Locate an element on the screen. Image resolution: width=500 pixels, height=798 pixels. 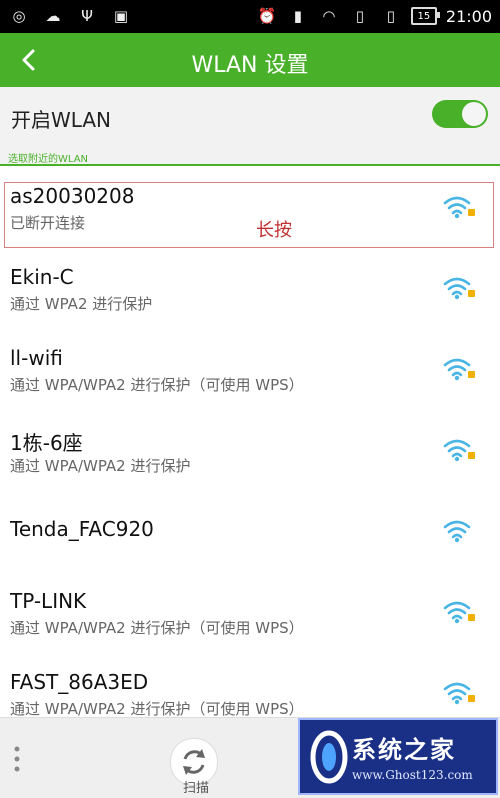
network-item: TP-LINK 通过 WPA/WPA2 进行保护（可使用 WPS） is located at coordinates (250, 612).